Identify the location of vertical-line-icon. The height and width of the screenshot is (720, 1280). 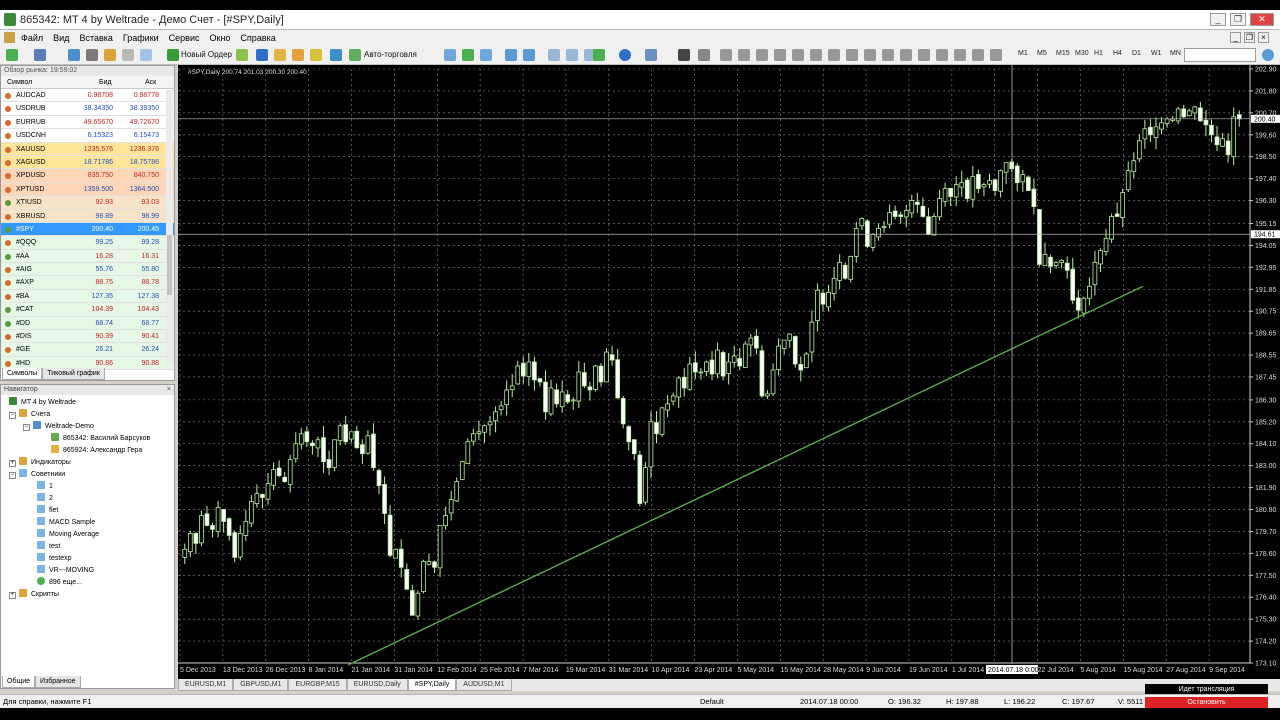
(726, 55).